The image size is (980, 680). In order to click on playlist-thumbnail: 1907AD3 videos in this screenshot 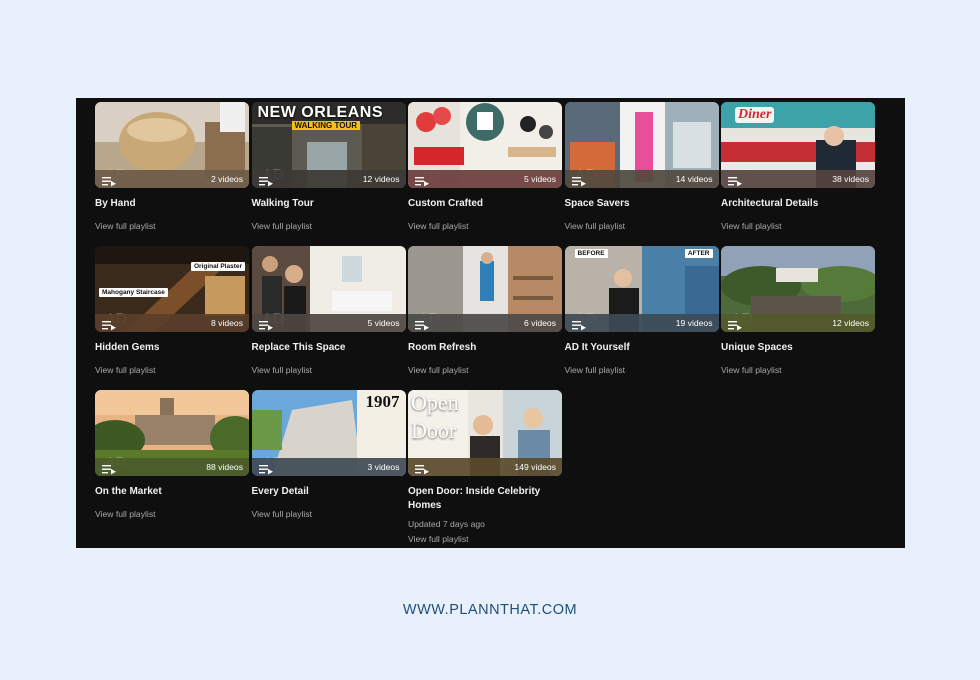, I will do `click(328, 433)`.